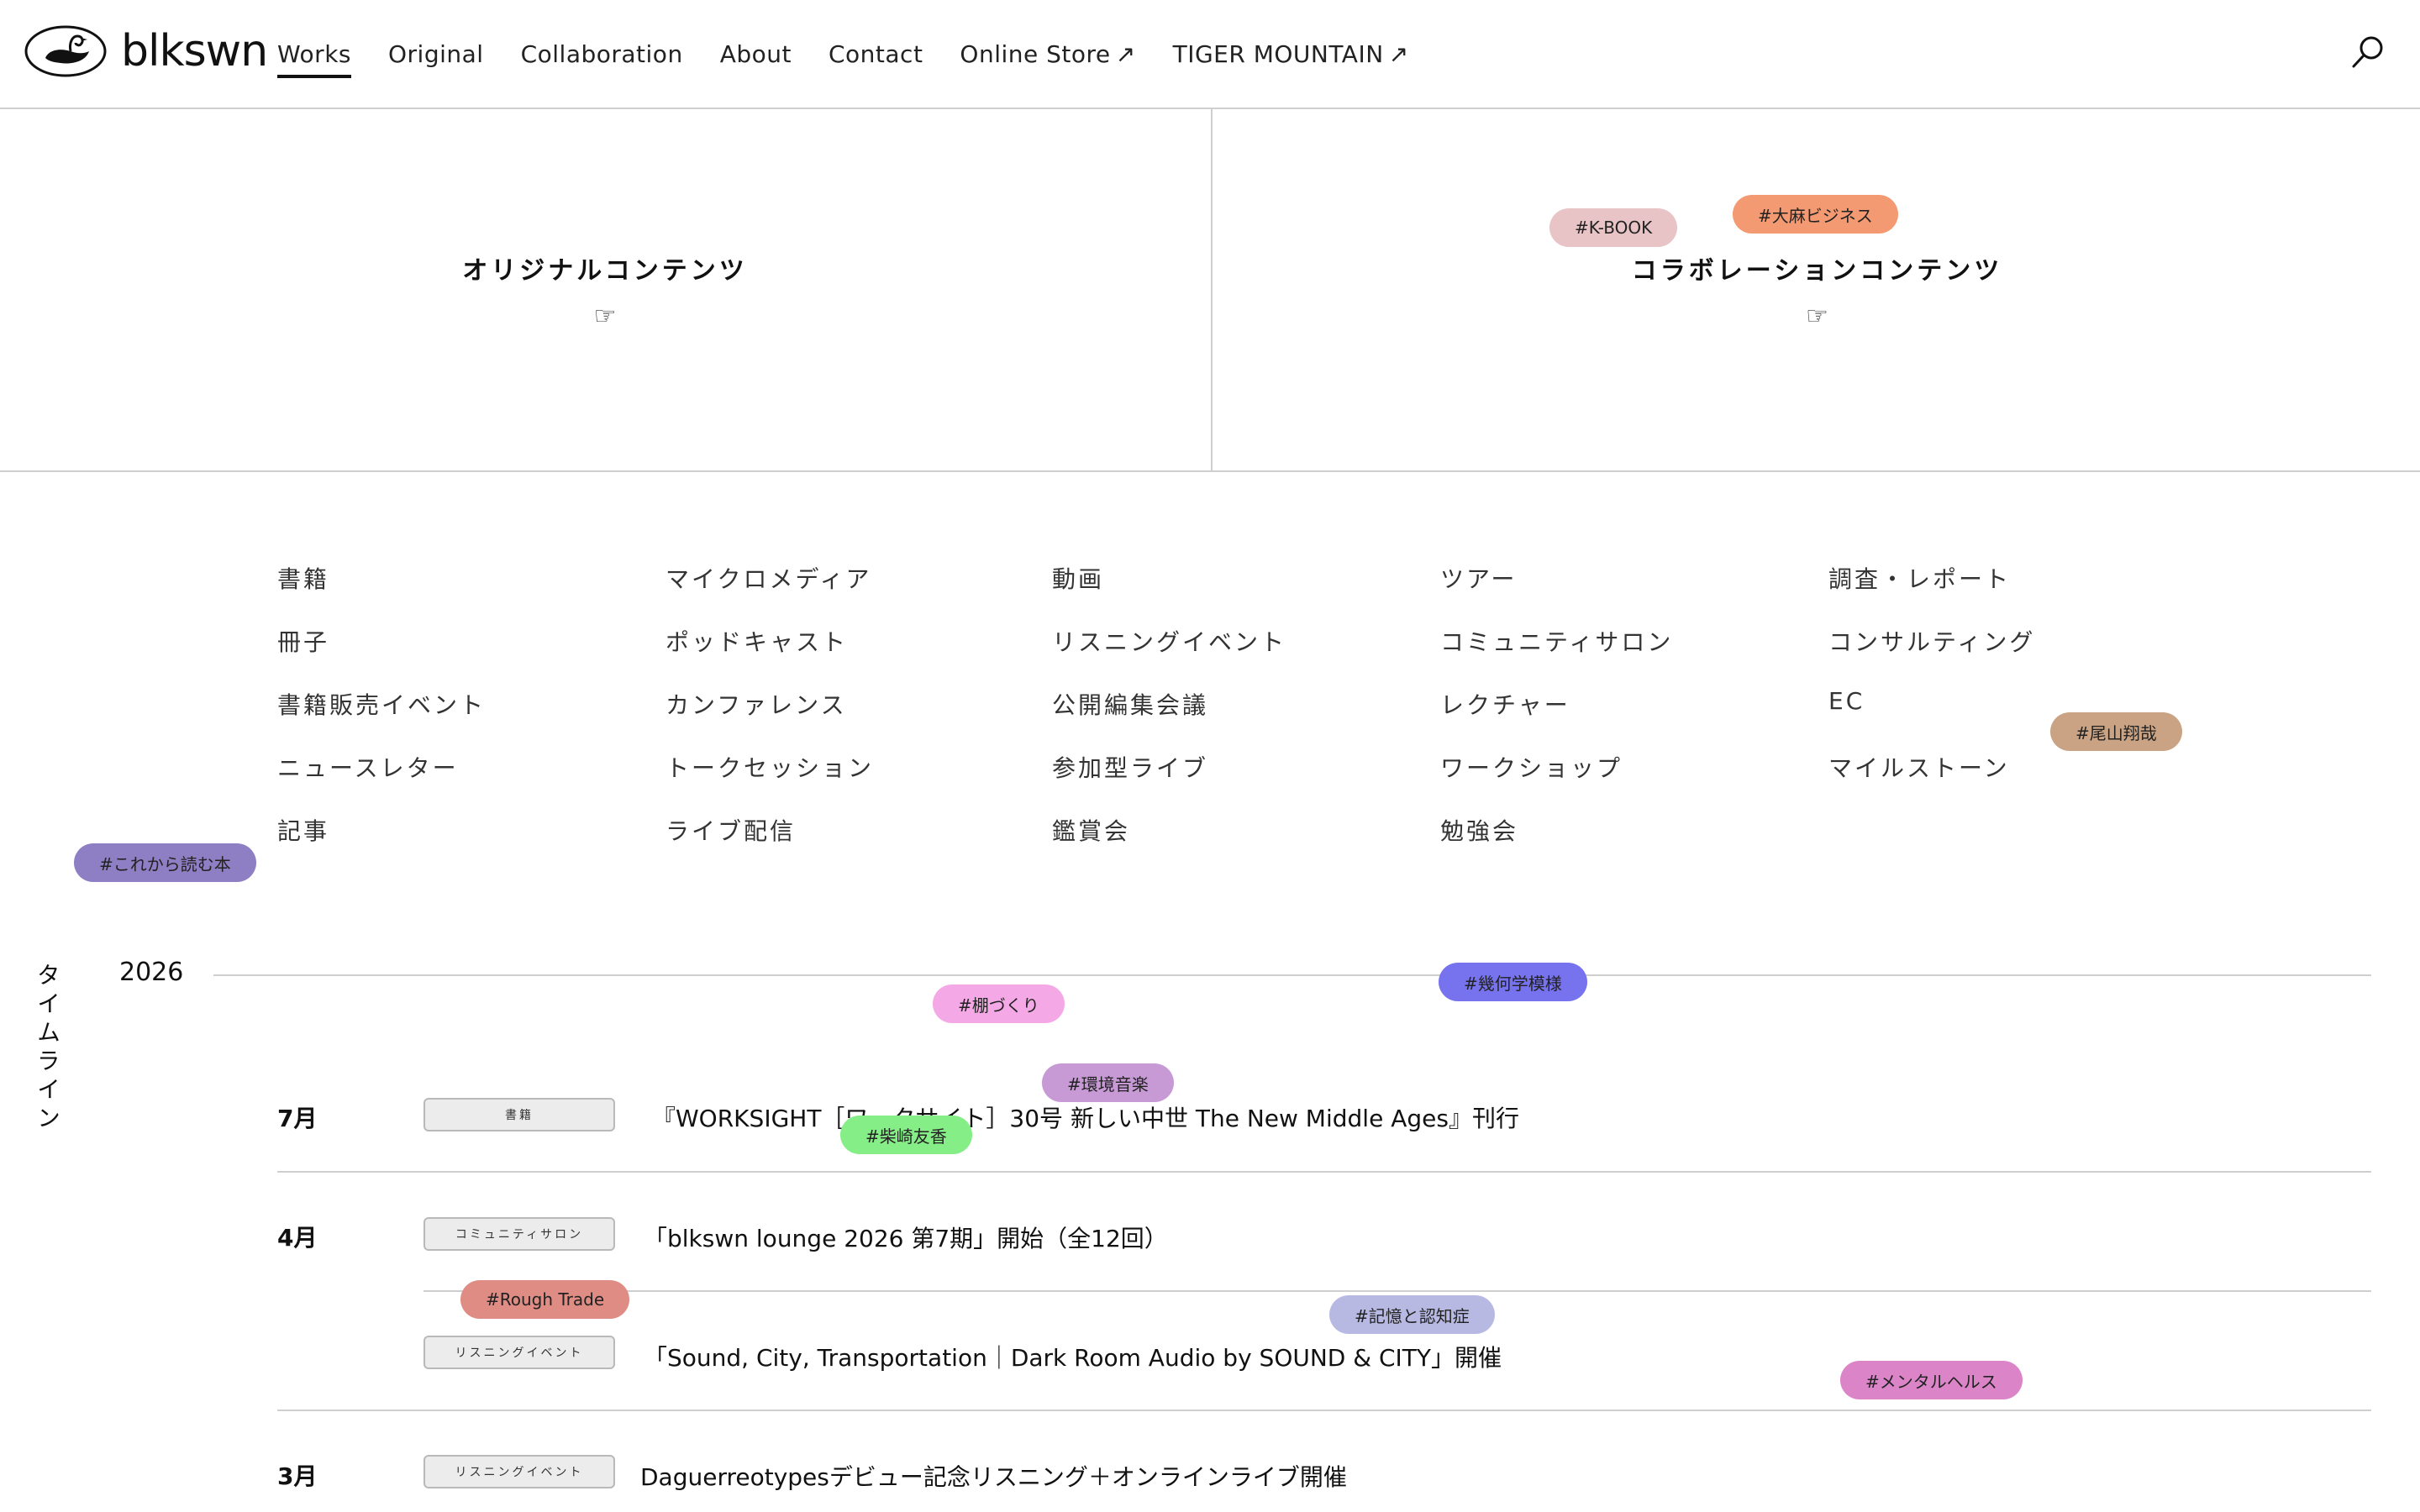 The width and height of the screenshot is (2420, 1512). I want to click on category-item: 書籍, so click(462, 592).